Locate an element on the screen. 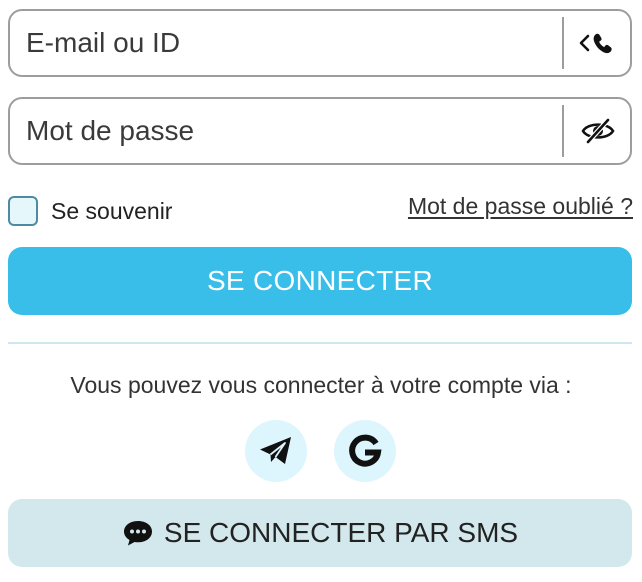 The image size is (642, 582). login-button: SE CONNECTER is located at coordinates (320, 281).